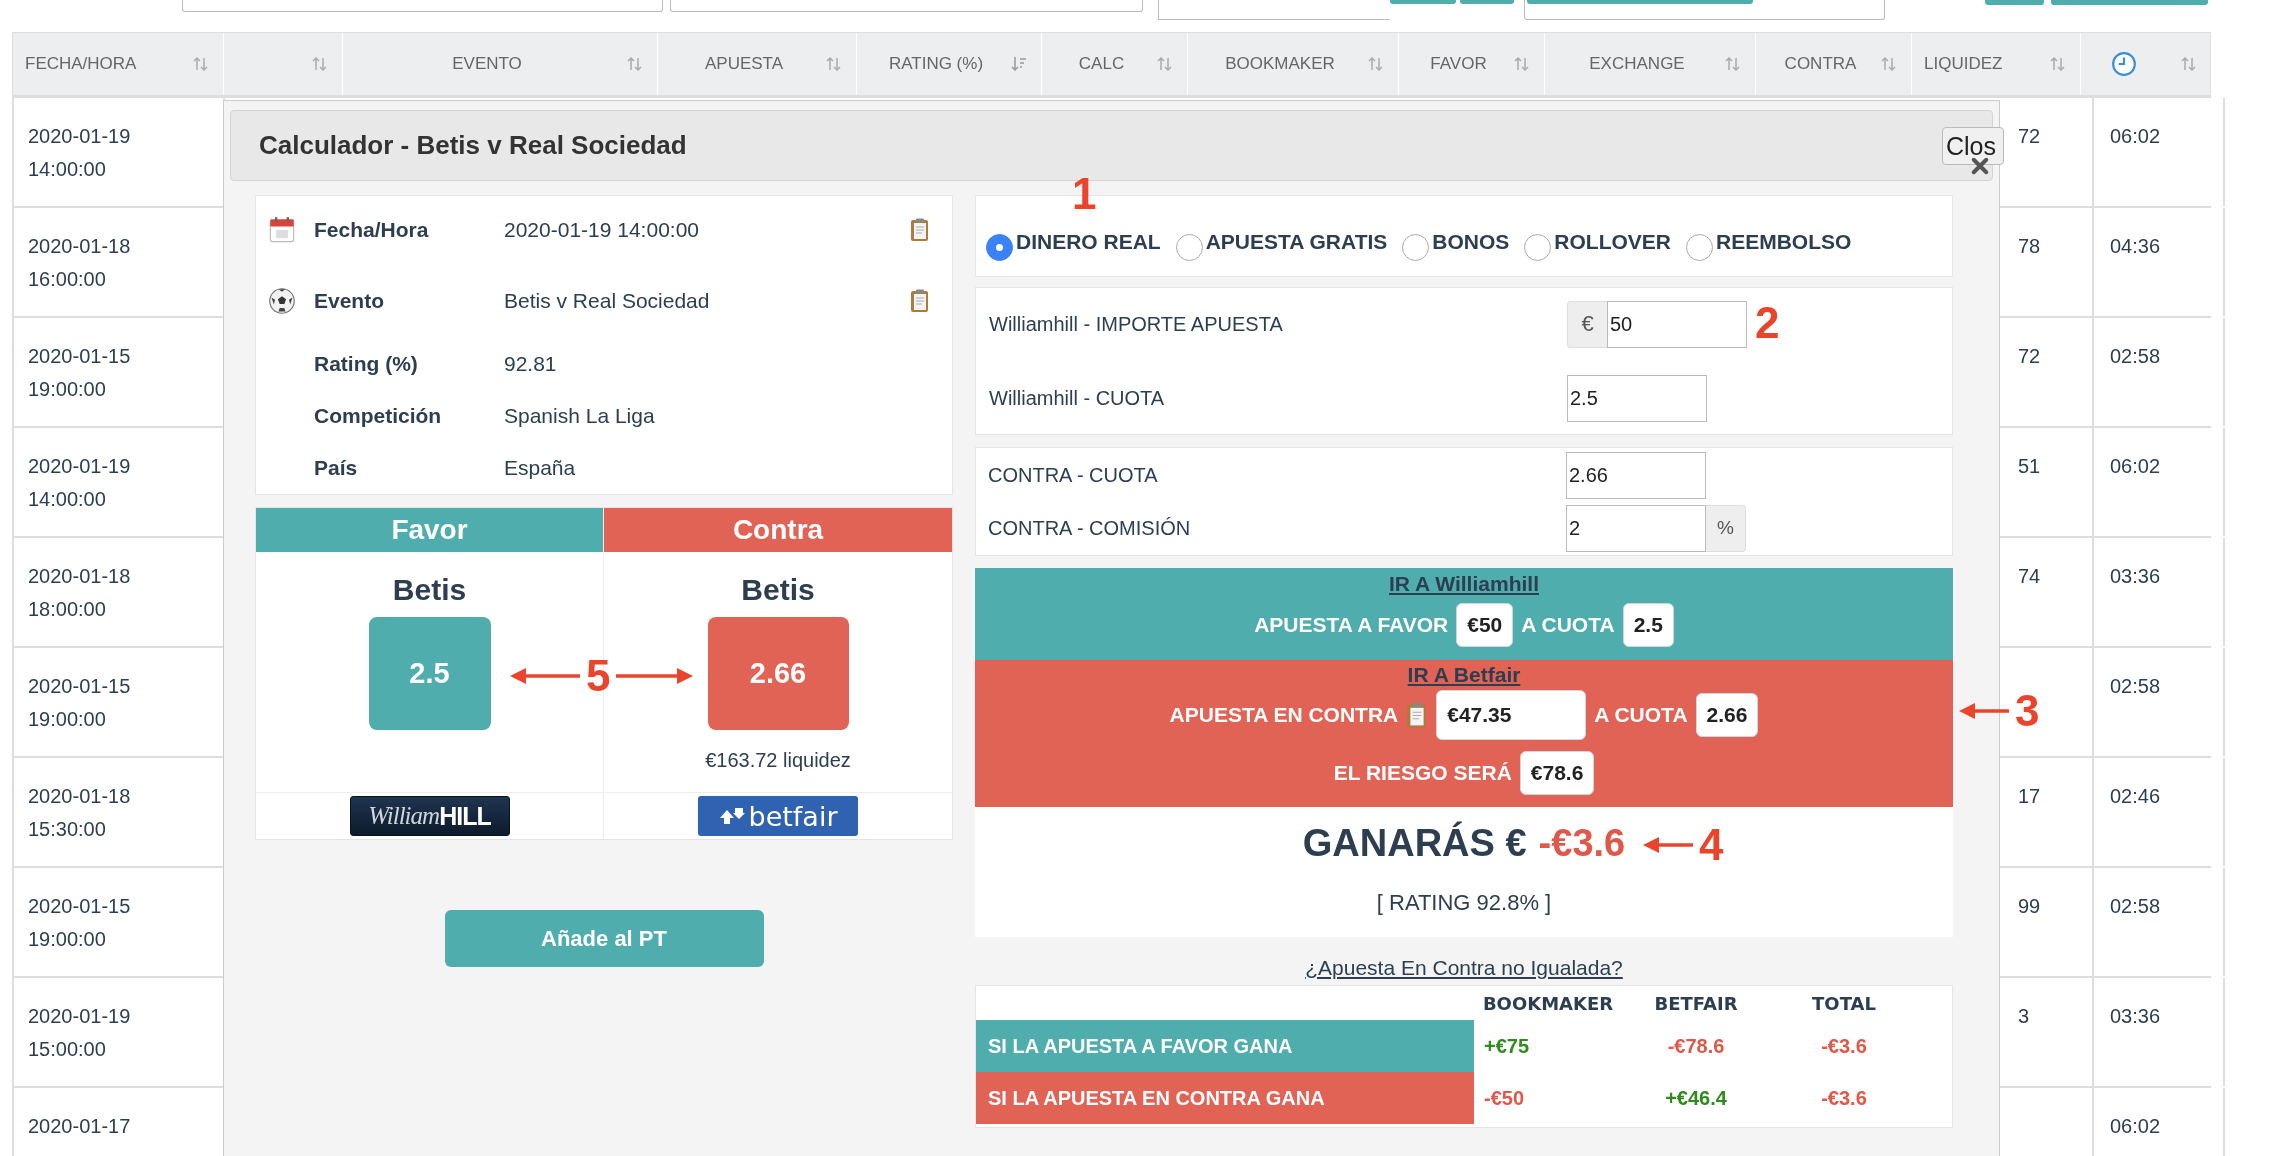 This screenshot has height=1156, width=2284. What do you see at coordinates (1636, 528) in the screenshot?
I see `input-field: 2` at bounding box center [1636, 528].